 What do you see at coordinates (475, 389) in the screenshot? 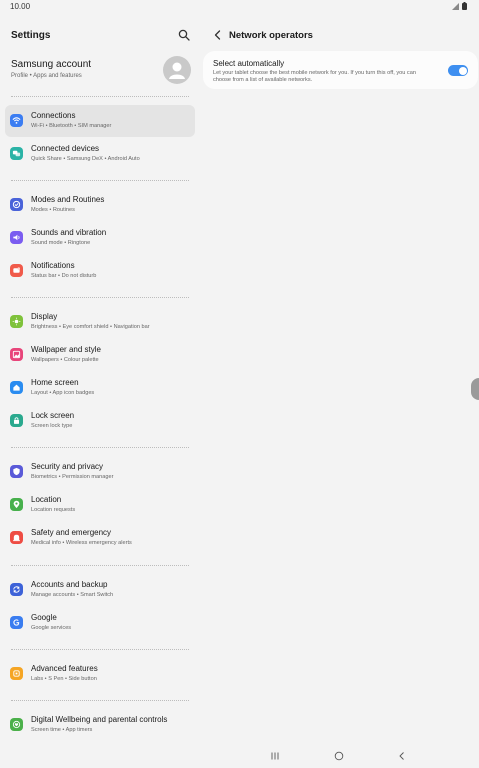
I see `edge-panel-handle` at bounding box center [475, 389].